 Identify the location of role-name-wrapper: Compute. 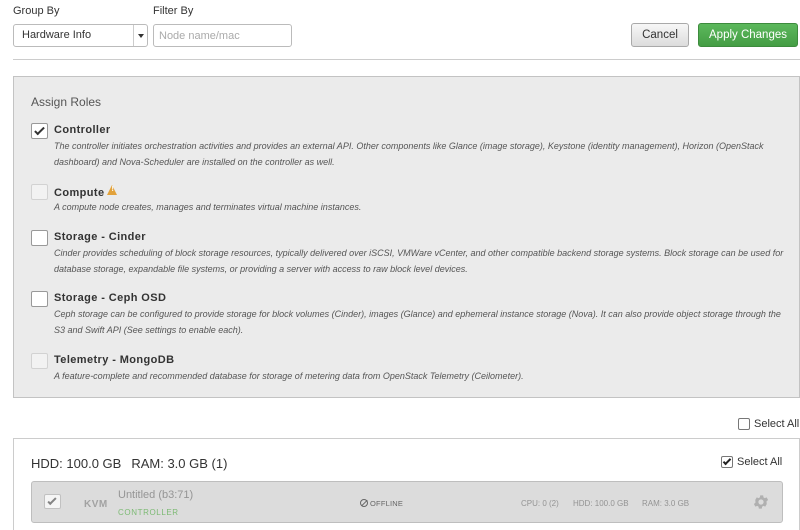
(86, 192).